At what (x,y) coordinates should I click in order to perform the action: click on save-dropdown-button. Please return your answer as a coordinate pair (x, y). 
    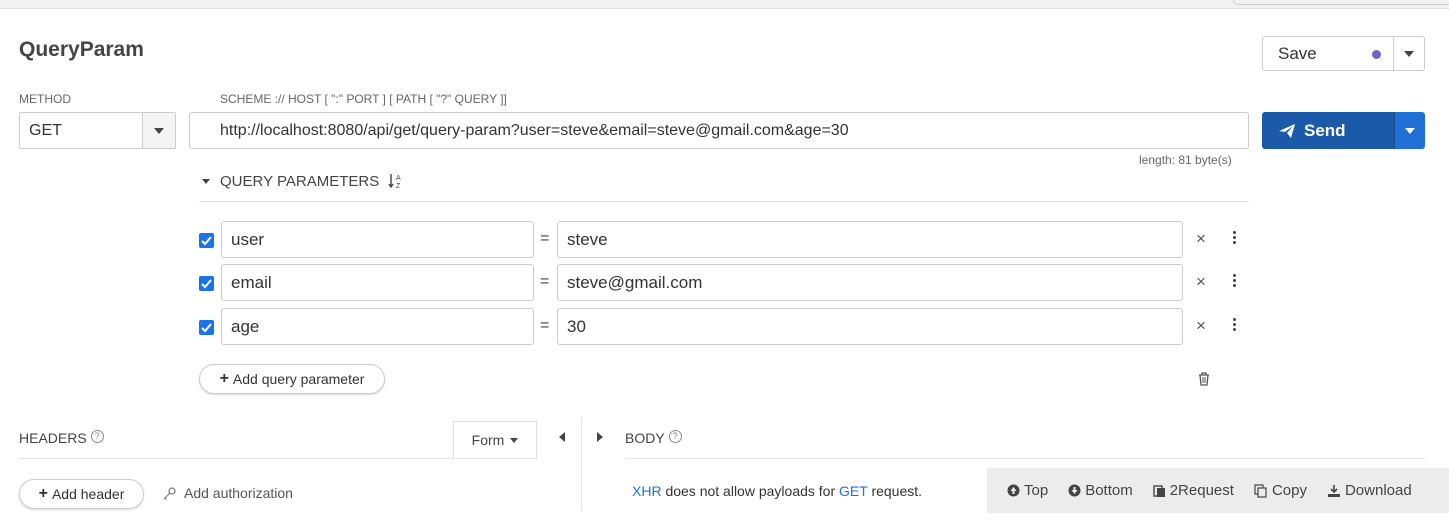
    Looking at the image, I should click on (1408, 53).